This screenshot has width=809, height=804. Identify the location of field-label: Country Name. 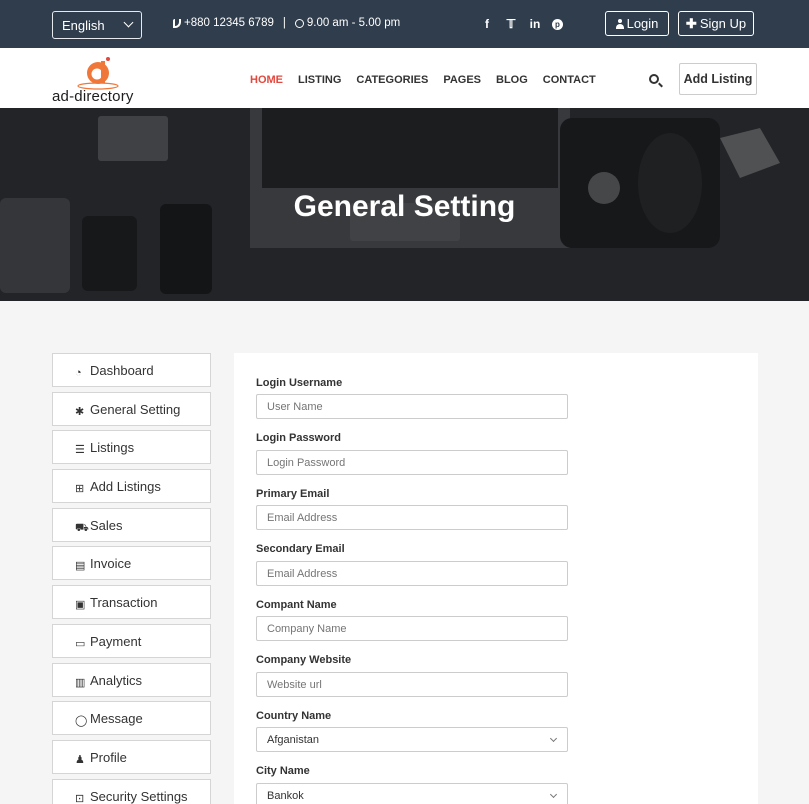
(294, 716).